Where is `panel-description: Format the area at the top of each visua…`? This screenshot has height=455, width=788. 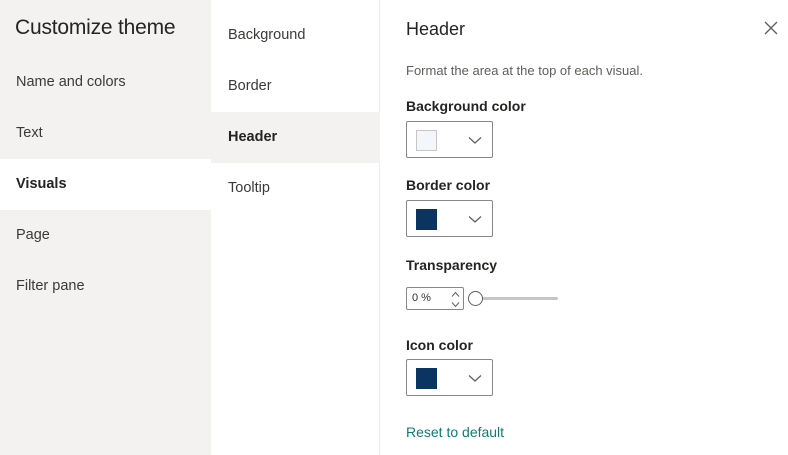
panel-description: Format the area at the top of each visua… is located at coordinates (525, 70).